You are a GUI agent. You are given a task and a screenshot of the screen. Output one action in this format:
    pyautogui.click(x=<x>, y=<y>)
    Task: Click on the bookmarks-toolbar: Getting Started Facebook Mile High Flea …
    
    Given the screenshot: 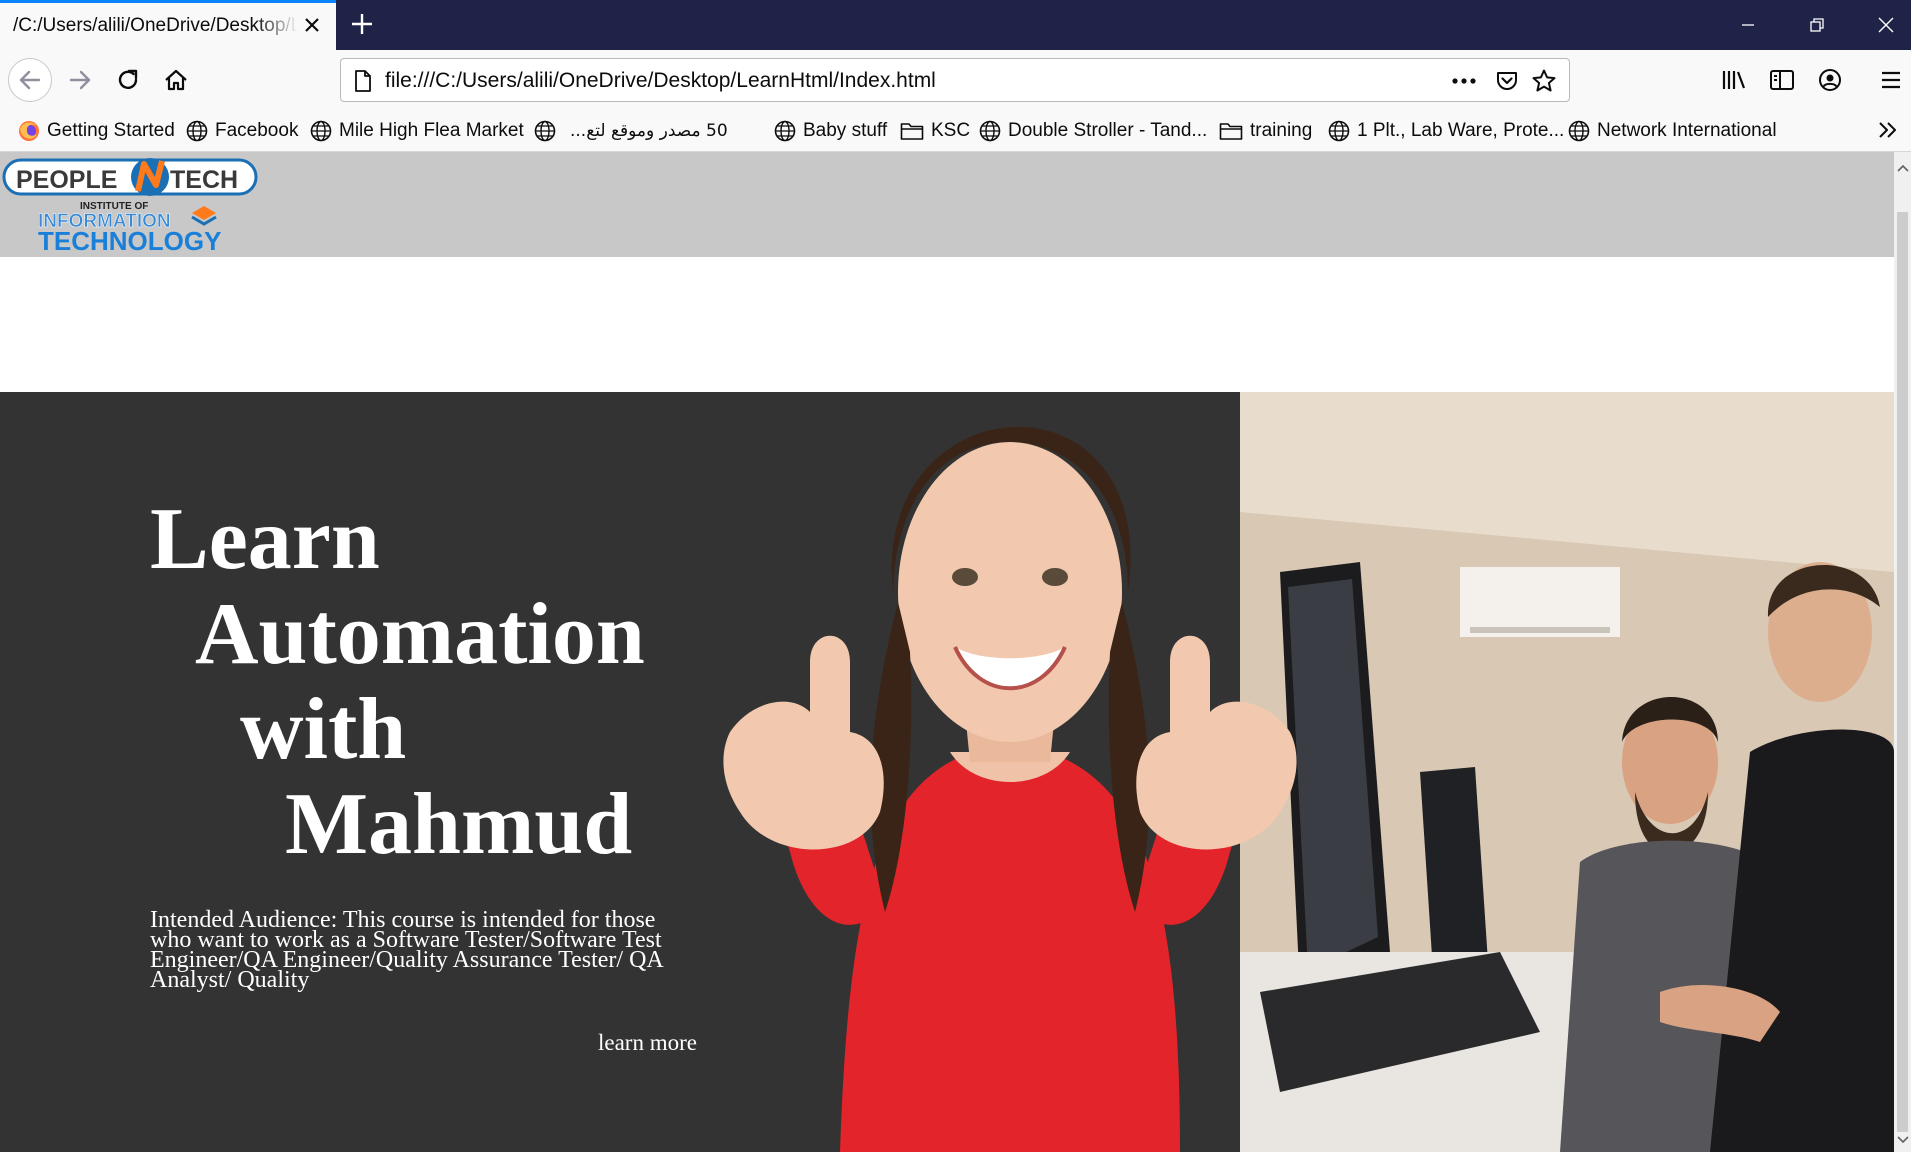 What is the action you would take?
    pyautogui.click(x=955, y=131)
    